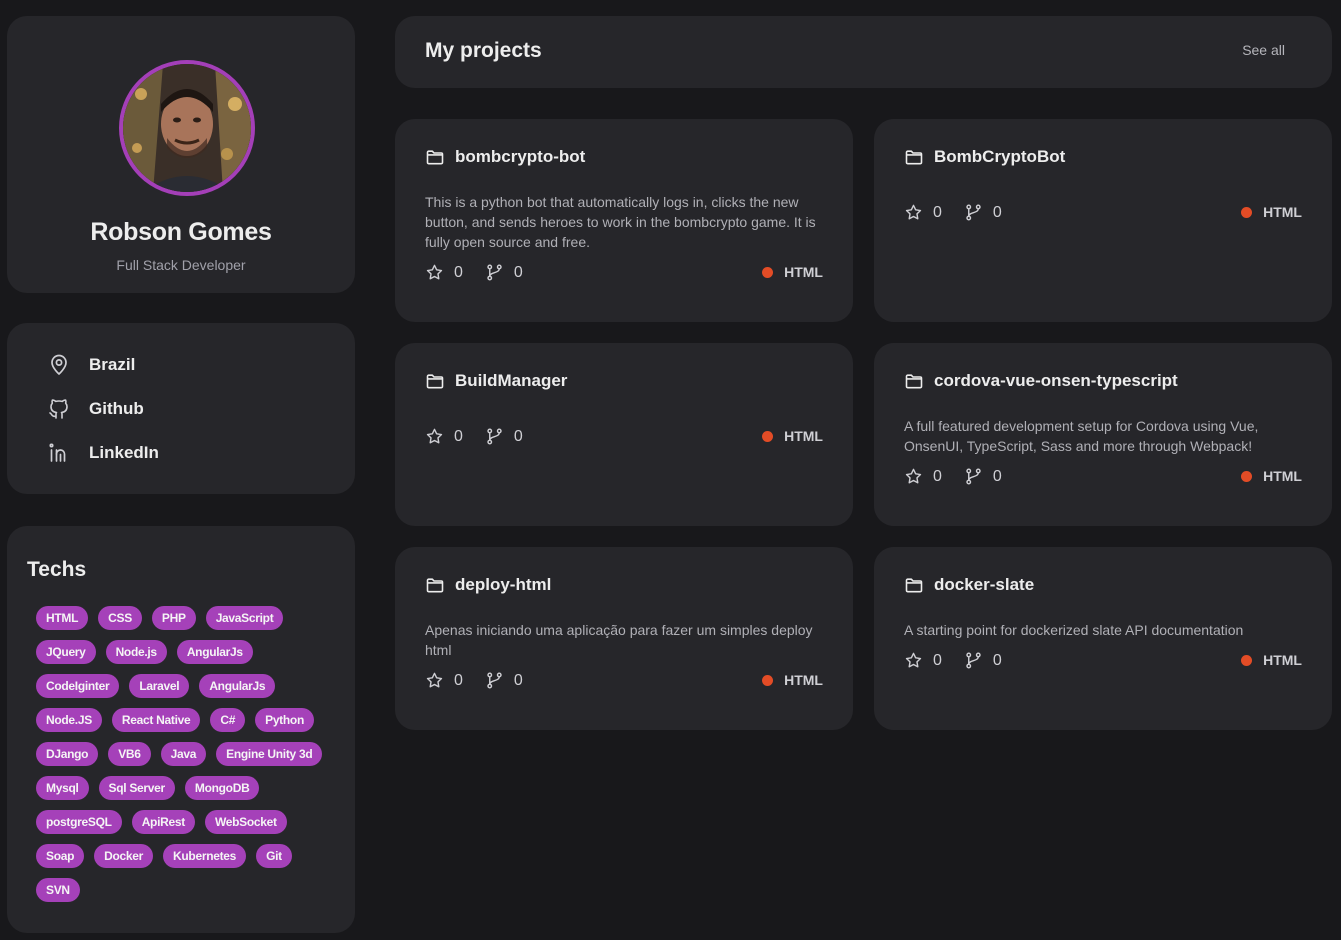 Image resolution: width=1341 pixels, height=940 pixels. What do you see at coordinates (58, 409) in the screenshot?
I see `github-icon` at bounding box center [58, 409].